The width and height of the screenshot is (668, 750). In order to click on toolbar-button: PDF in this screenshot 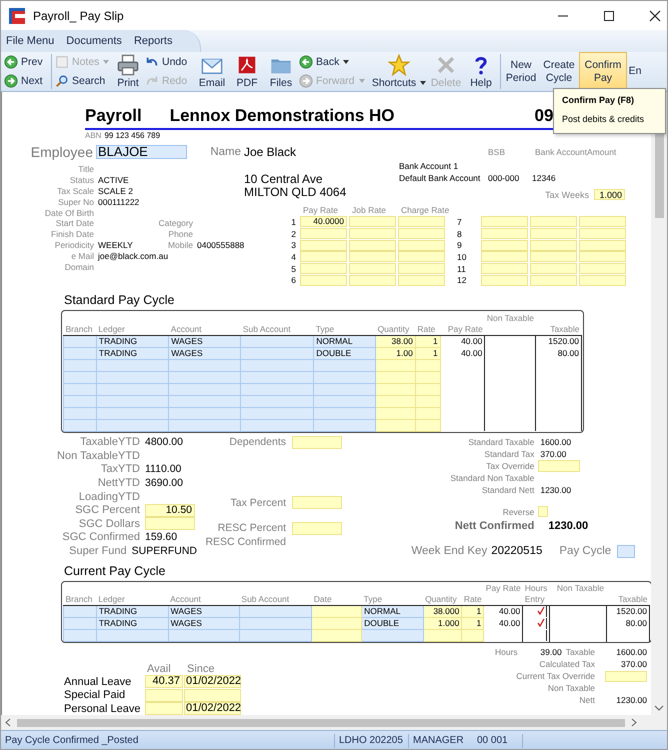, I will do `click(247, 71)`.